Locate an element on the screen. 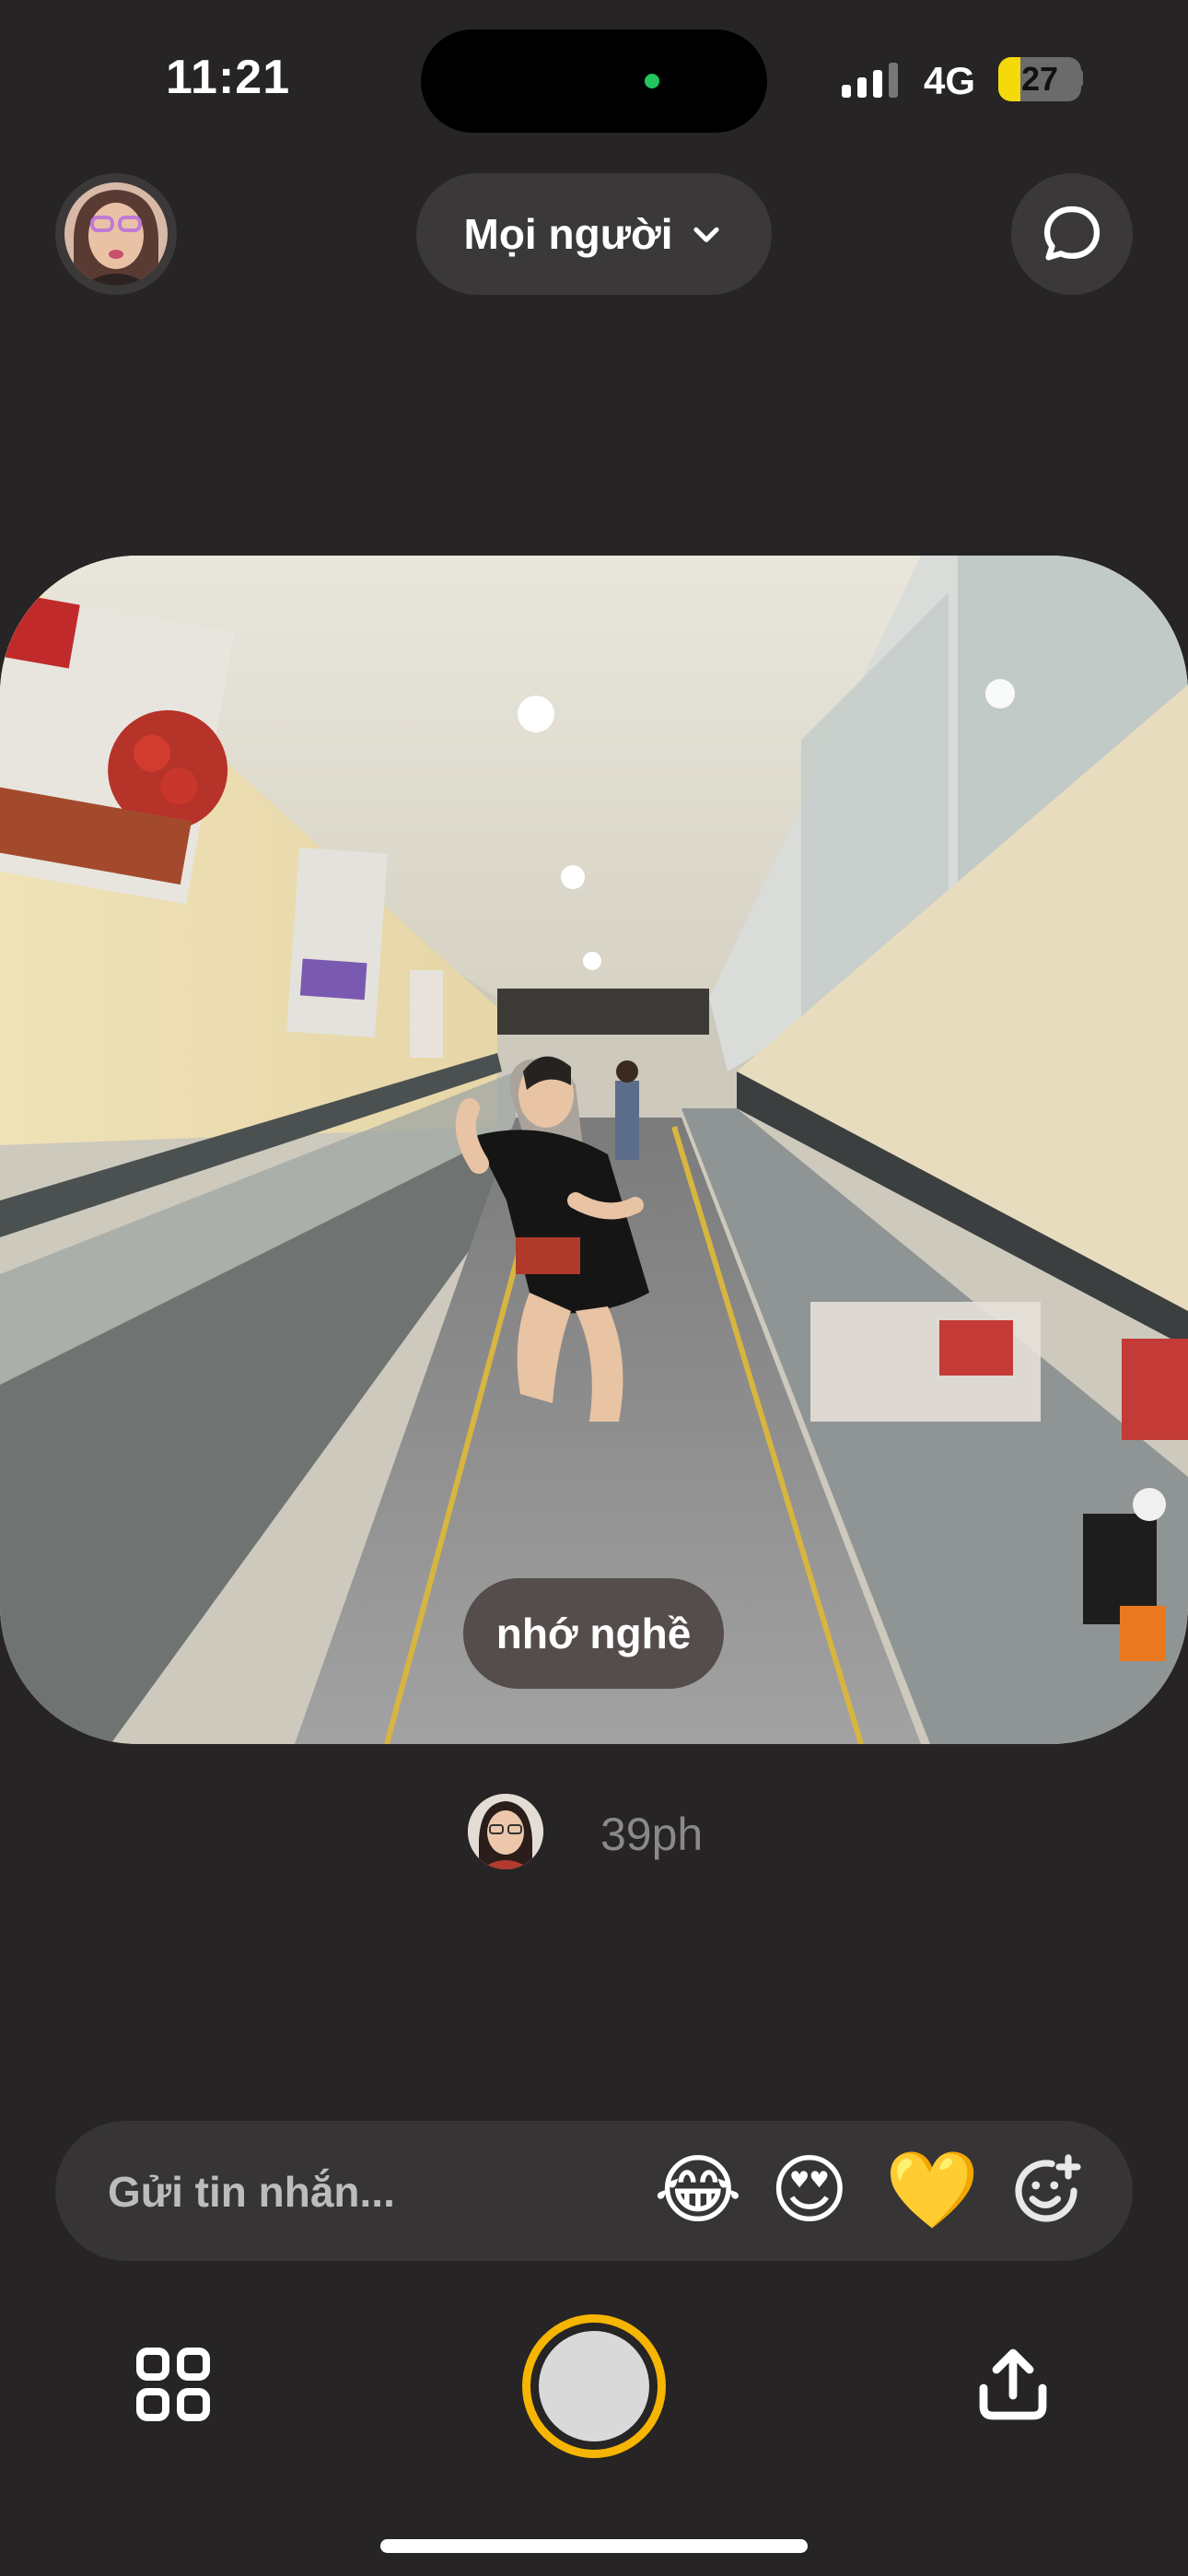 Image resolution: width=1188 pixels, height=2576 pixels. share-button is located at coordinates (1013, 2384).